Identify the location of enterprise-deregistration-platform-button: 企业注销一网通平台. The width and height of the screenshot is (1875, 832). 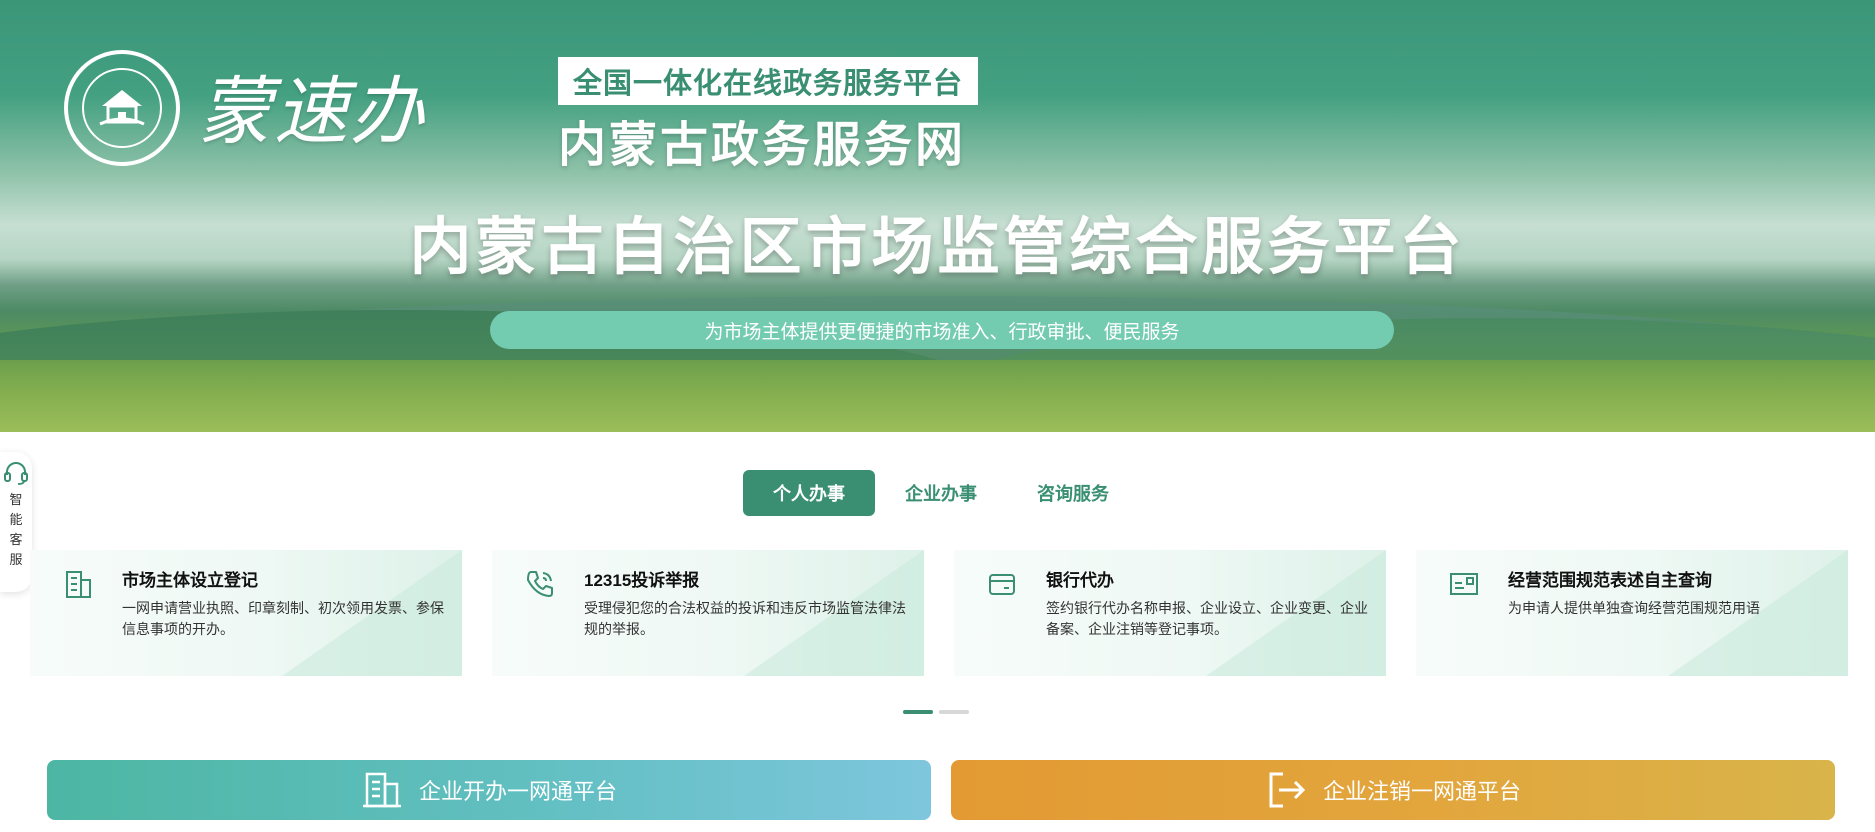
(1393, 790).